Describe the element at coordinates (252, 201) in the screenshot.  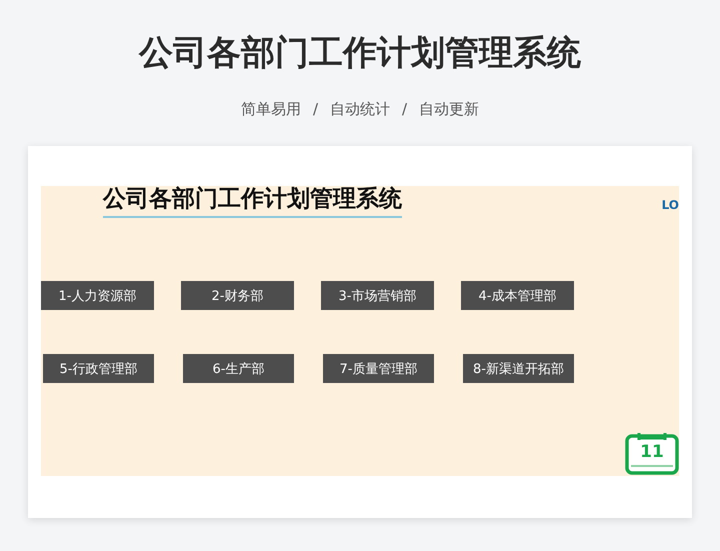
I see `sheet-title: 公司各部门工作计划管理系统` at that location.